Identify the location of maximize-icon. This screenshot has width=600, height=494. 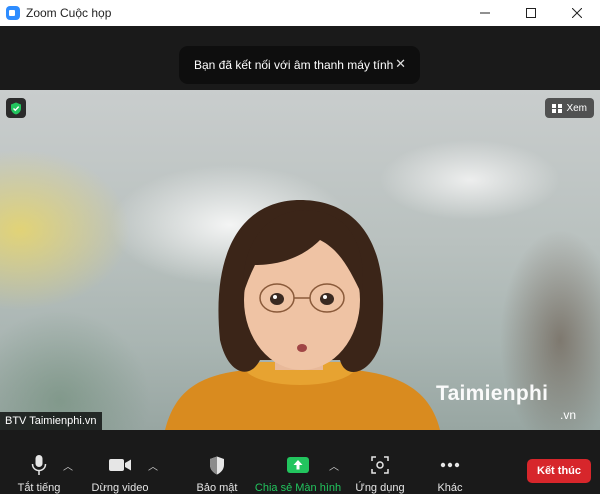
(531, 13).